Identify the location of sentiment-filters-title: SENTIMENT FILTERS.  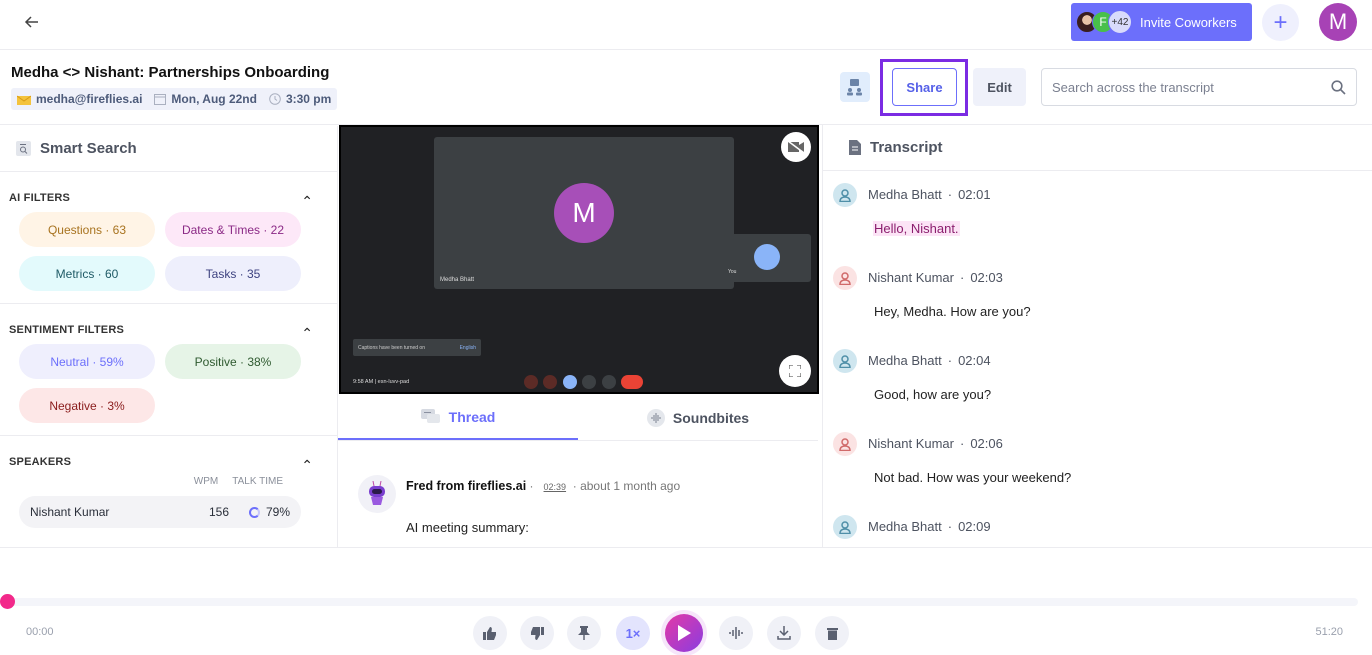
(67, 330).